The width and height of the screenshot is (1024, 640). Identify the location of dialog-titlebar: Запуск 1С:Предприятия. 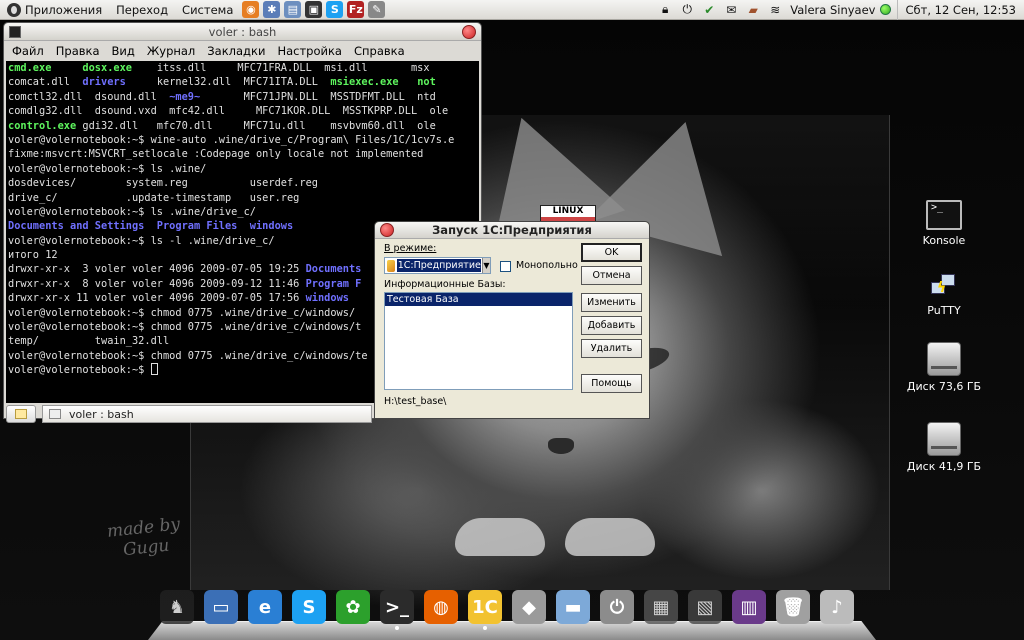
(512, 230).